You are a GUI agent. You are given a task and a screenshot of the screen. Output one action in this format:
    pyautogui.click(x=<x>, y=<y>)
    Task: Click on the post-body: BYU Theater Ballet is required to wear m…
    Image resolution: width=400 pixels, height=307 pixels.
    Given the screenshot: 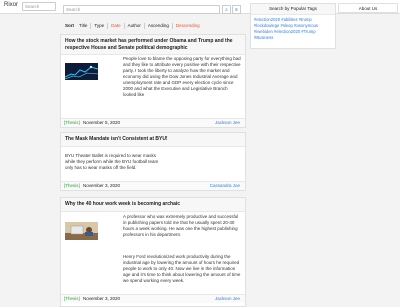 What is the action you would take?
    pyautogui.click(x=112, y=161)
    